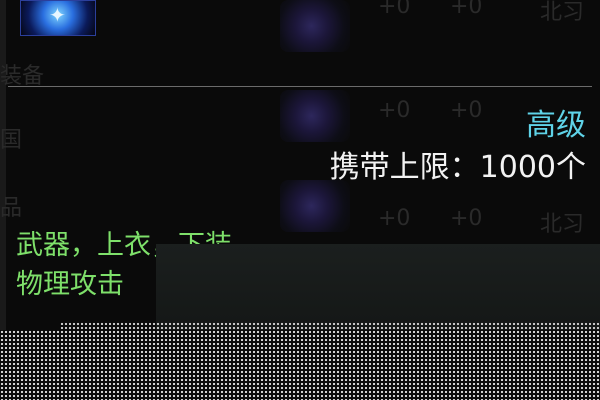 The image size is (600, 400). I want to click on item-attribute: 物理攻击, so click(70, 284).